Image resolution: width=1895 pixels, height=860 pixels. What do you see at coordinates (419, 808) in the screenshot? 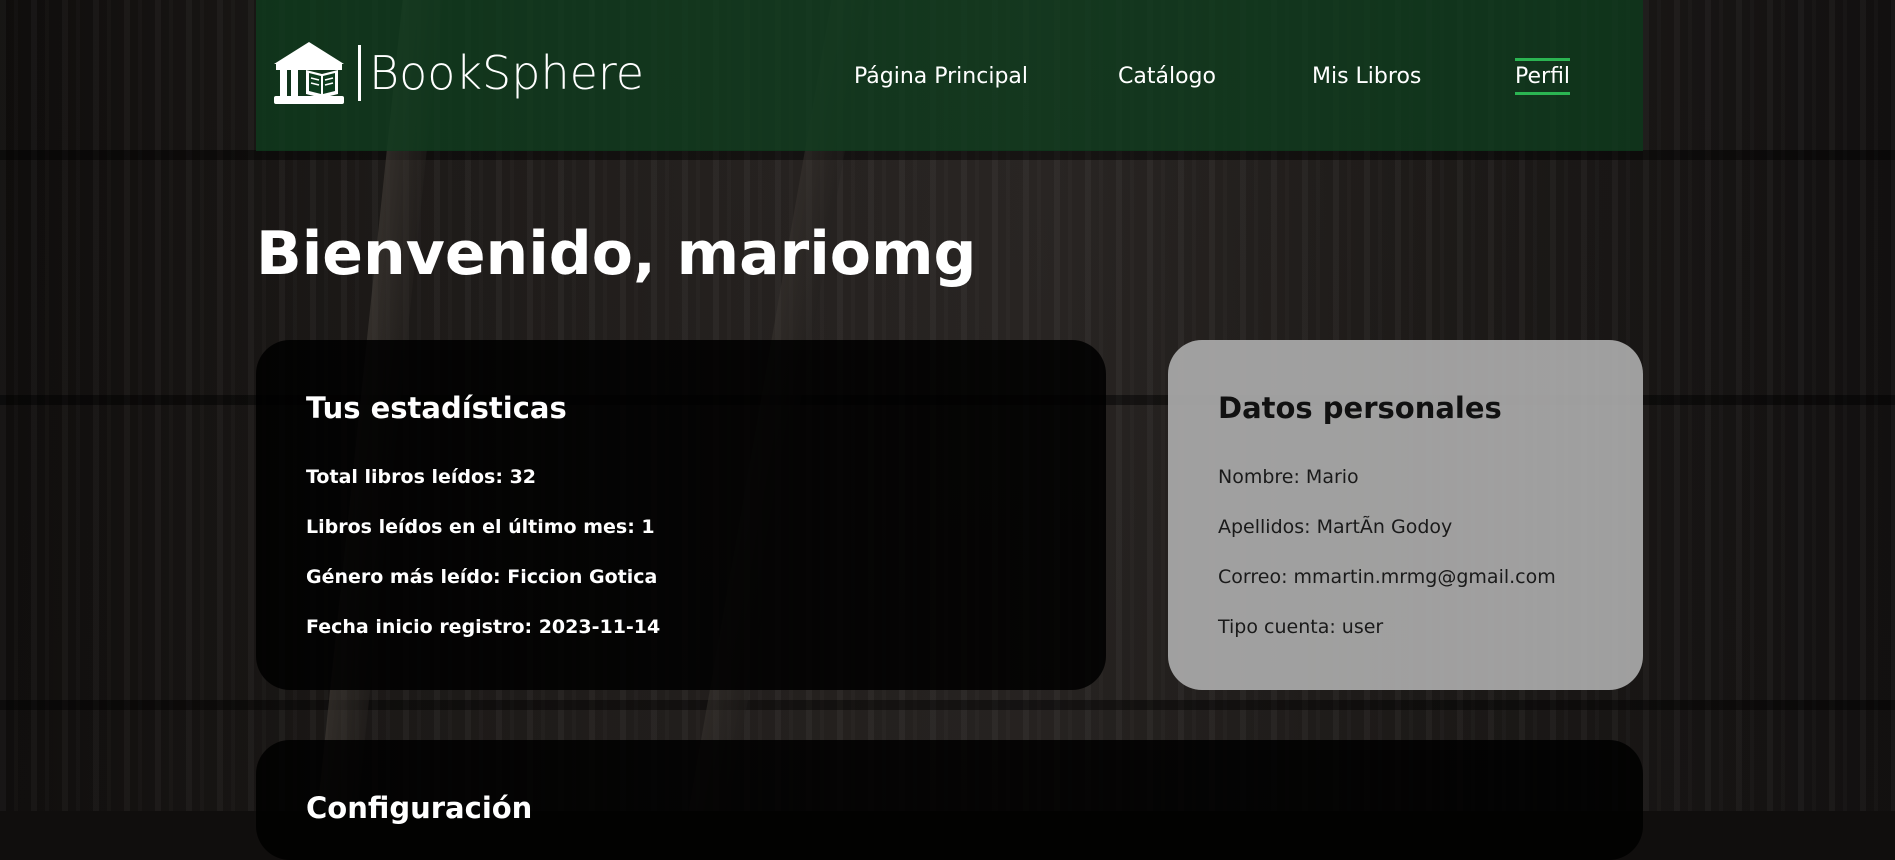
I see `config-title: Configuración` at bounding box center [419, 808].